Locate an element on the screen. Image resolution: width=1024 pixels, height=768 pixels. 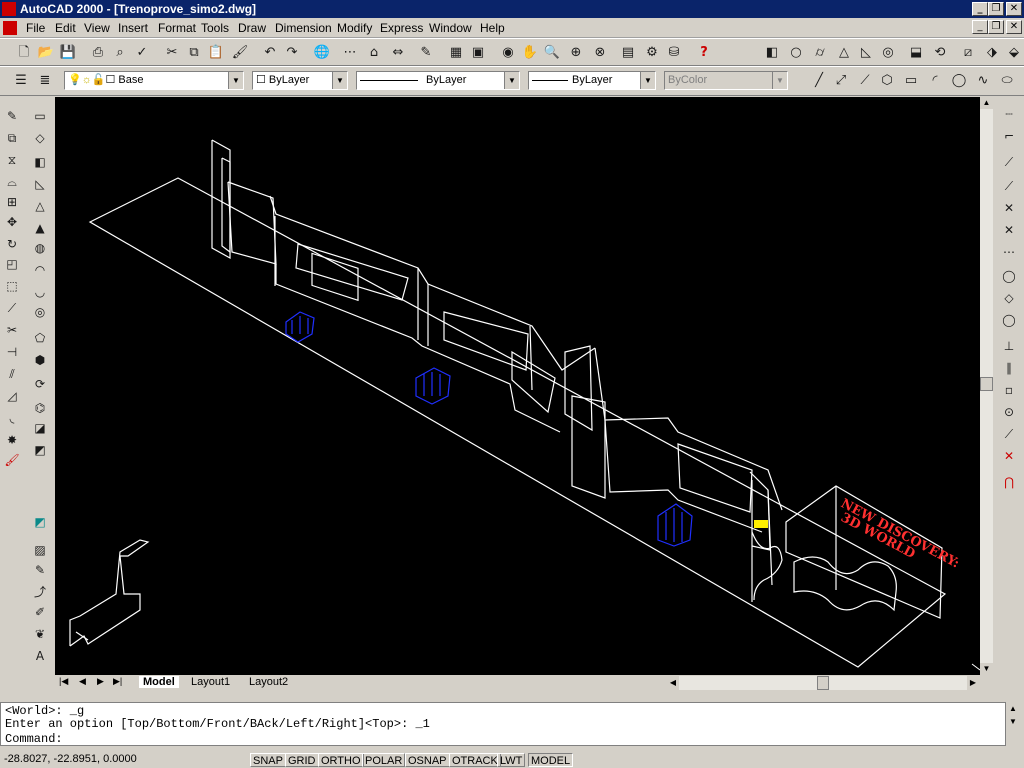
3d-orbit-icon: ◉ is located at coordinates (508, 53).